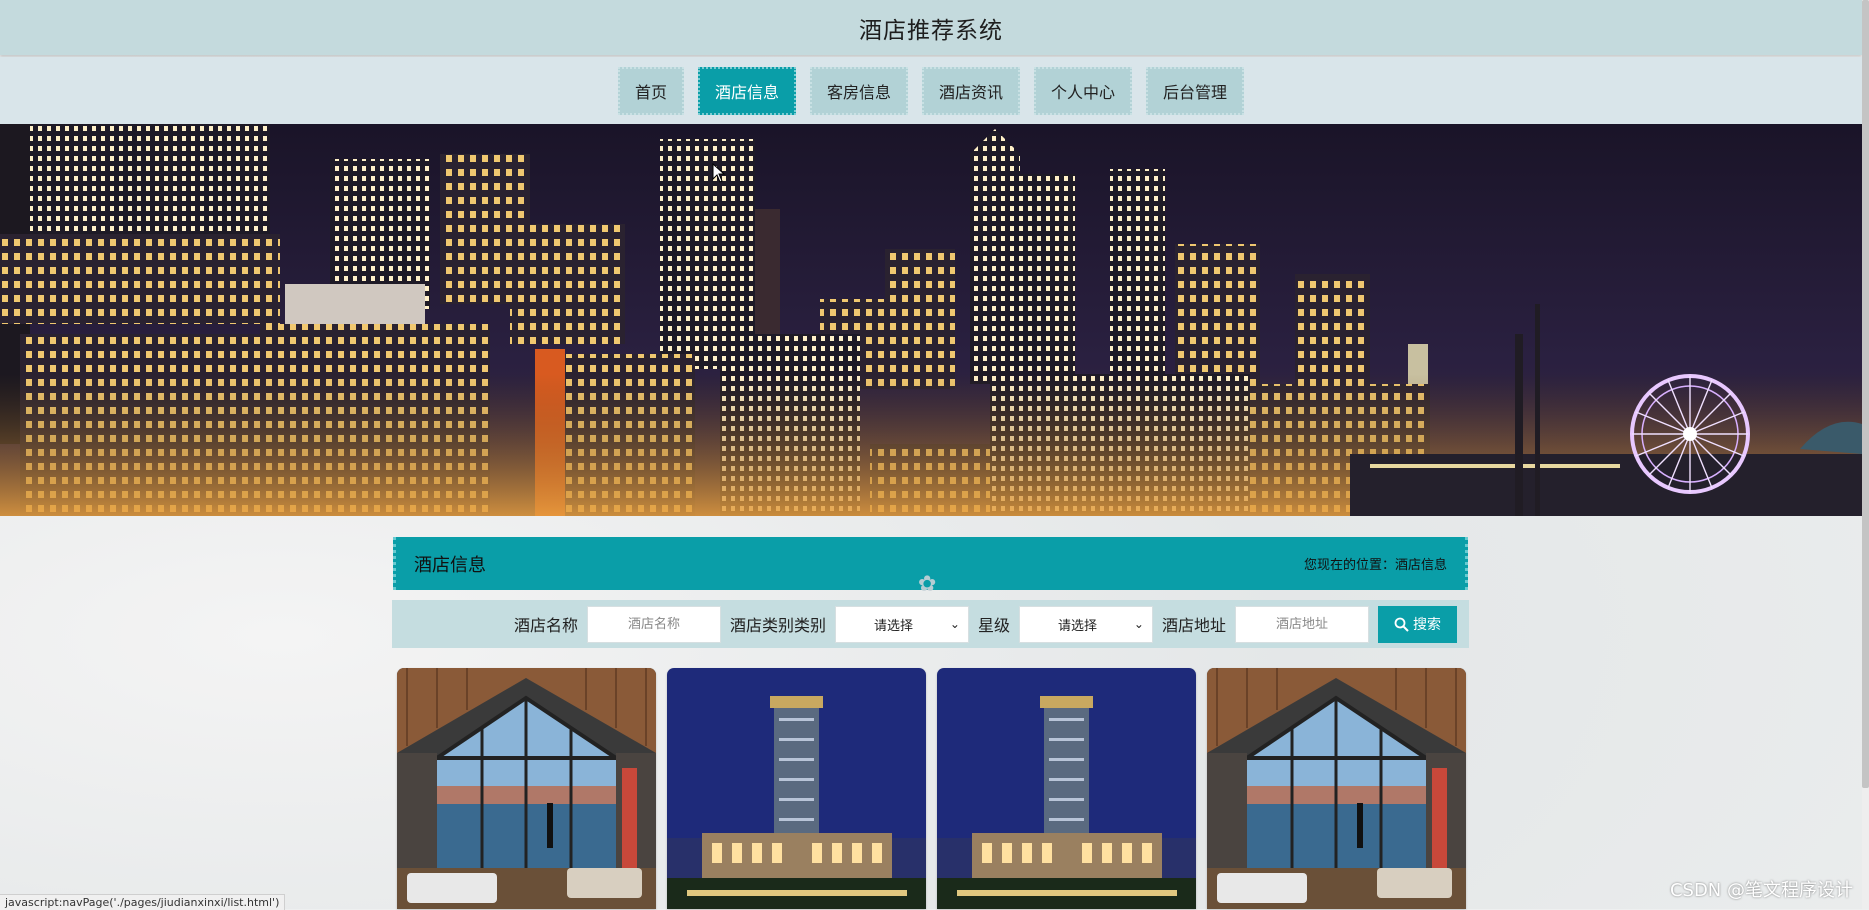  Describe the element at coordinates (971, 90) in the screenshot. I see `nav-item-hotel-news: 酒店资讯` at that location.